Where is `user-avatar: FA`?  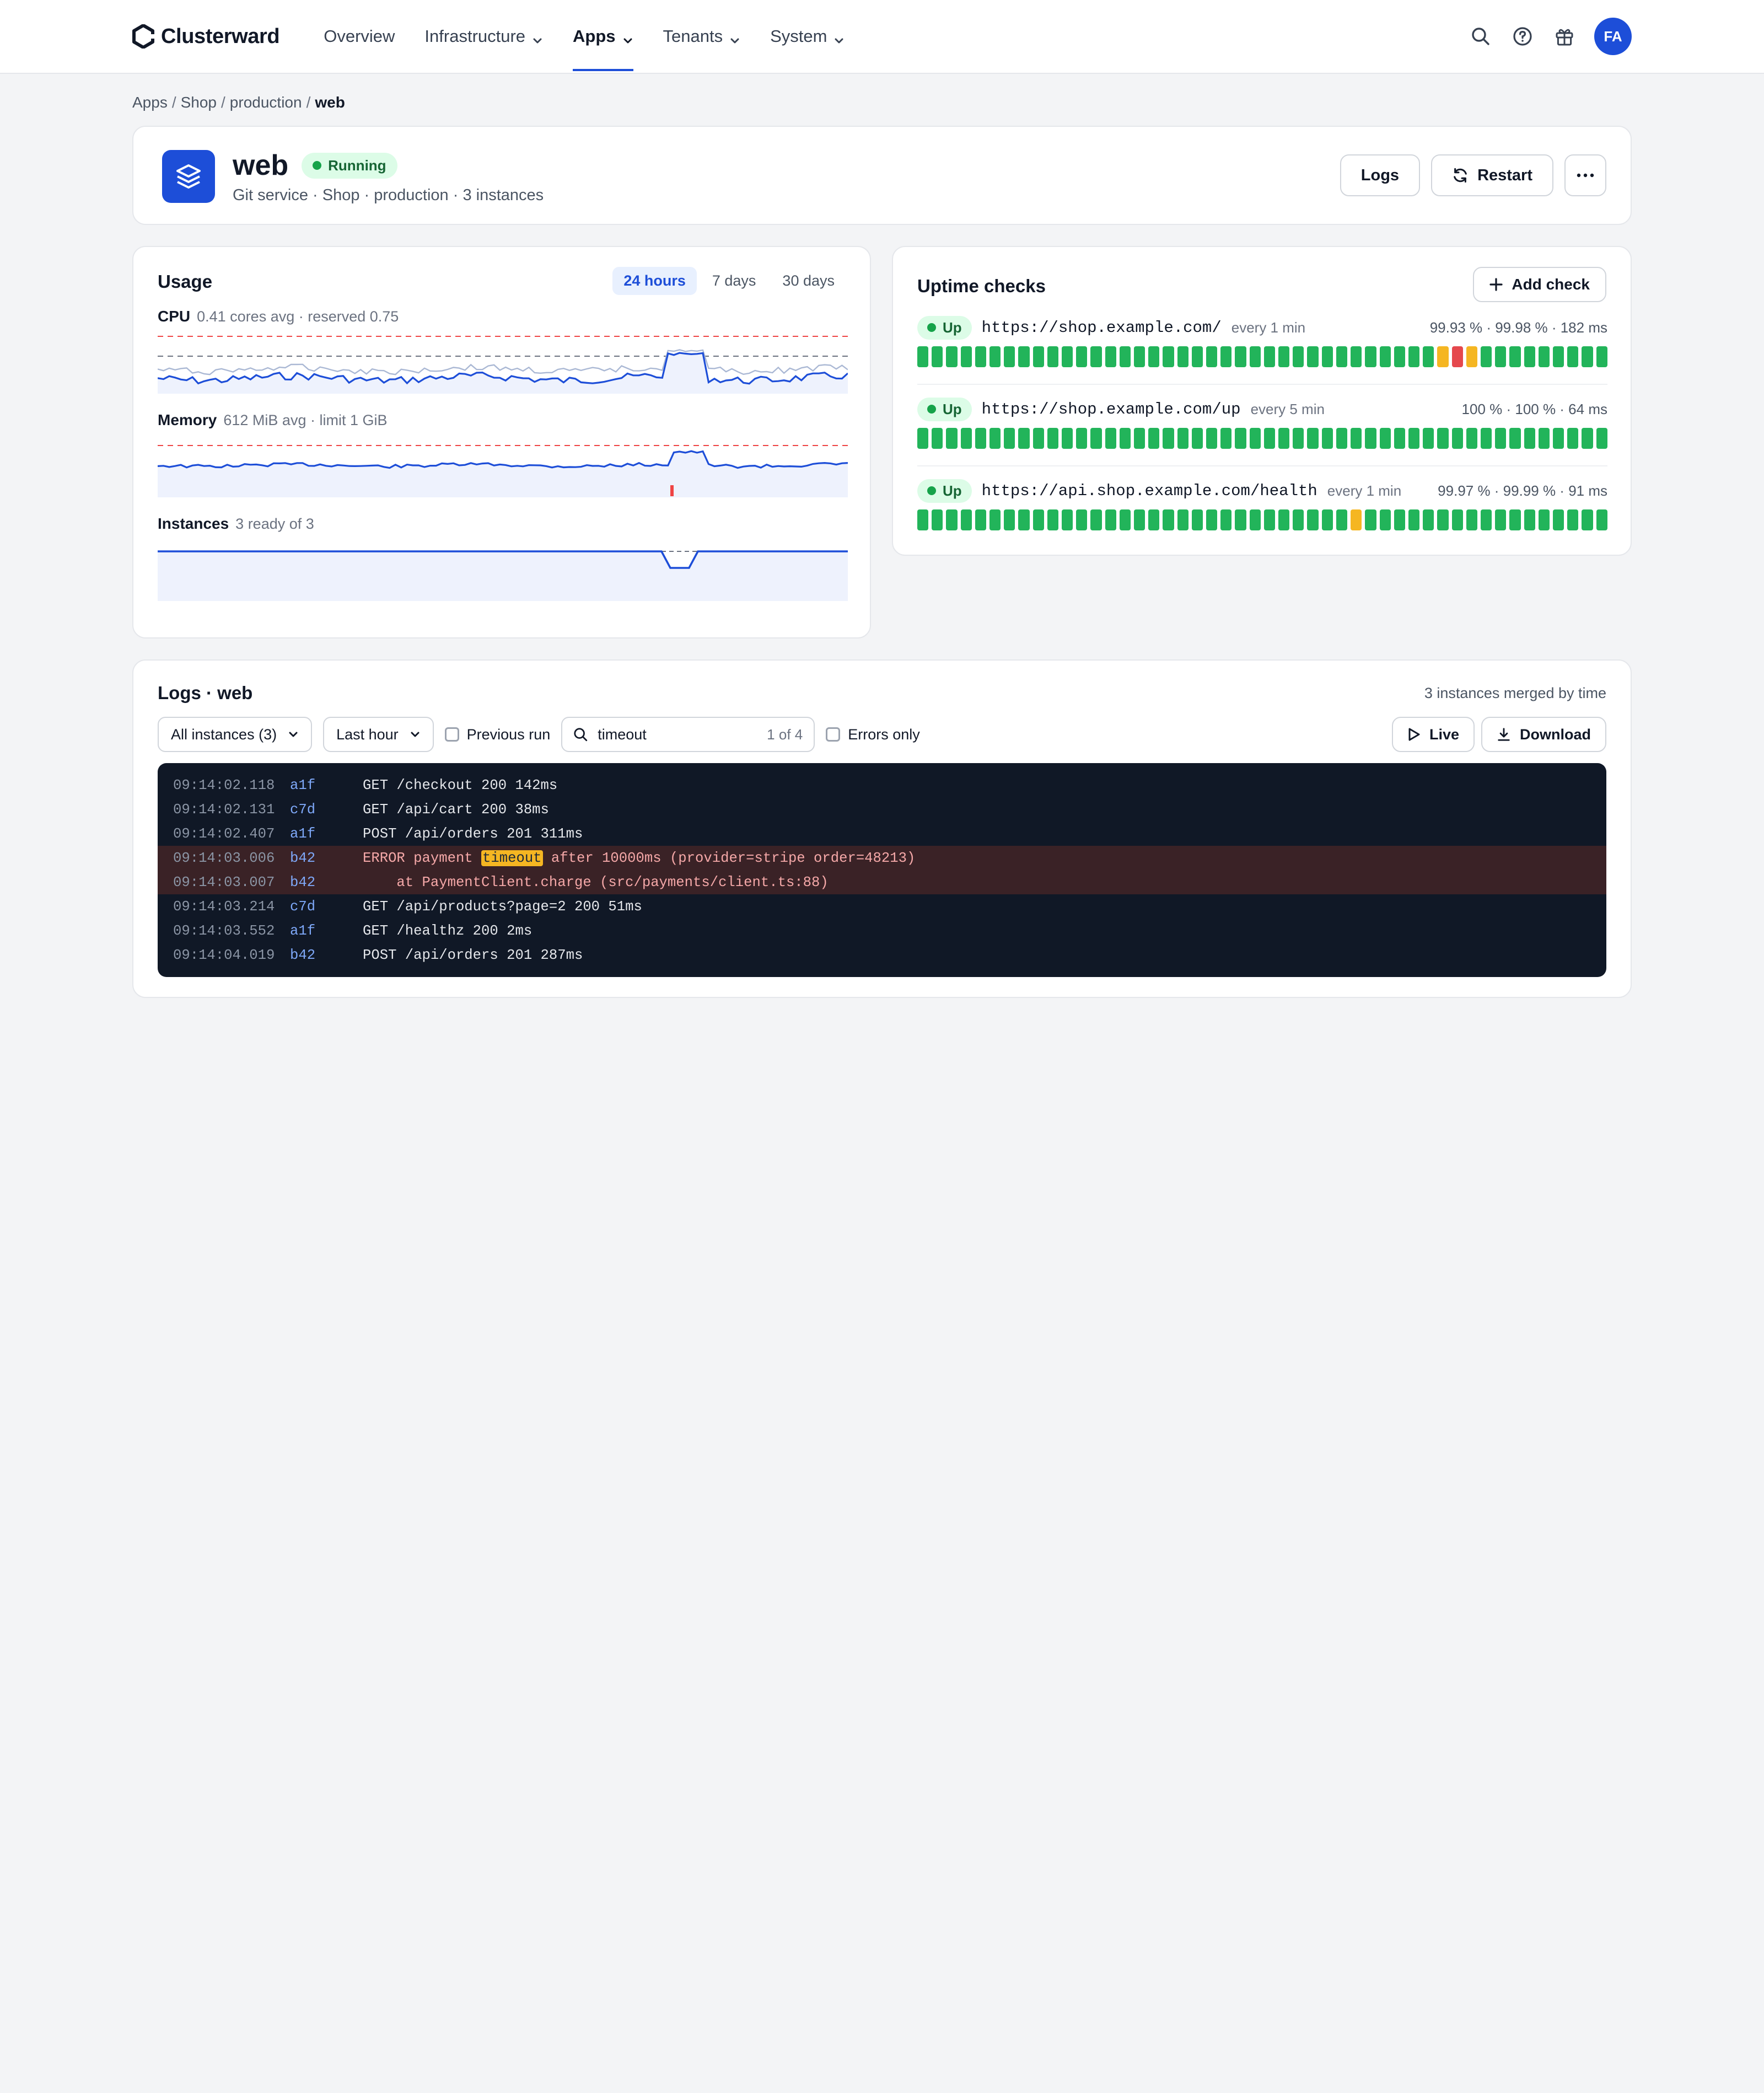 user-avatar: FA is located at coordinates (1613, 36).